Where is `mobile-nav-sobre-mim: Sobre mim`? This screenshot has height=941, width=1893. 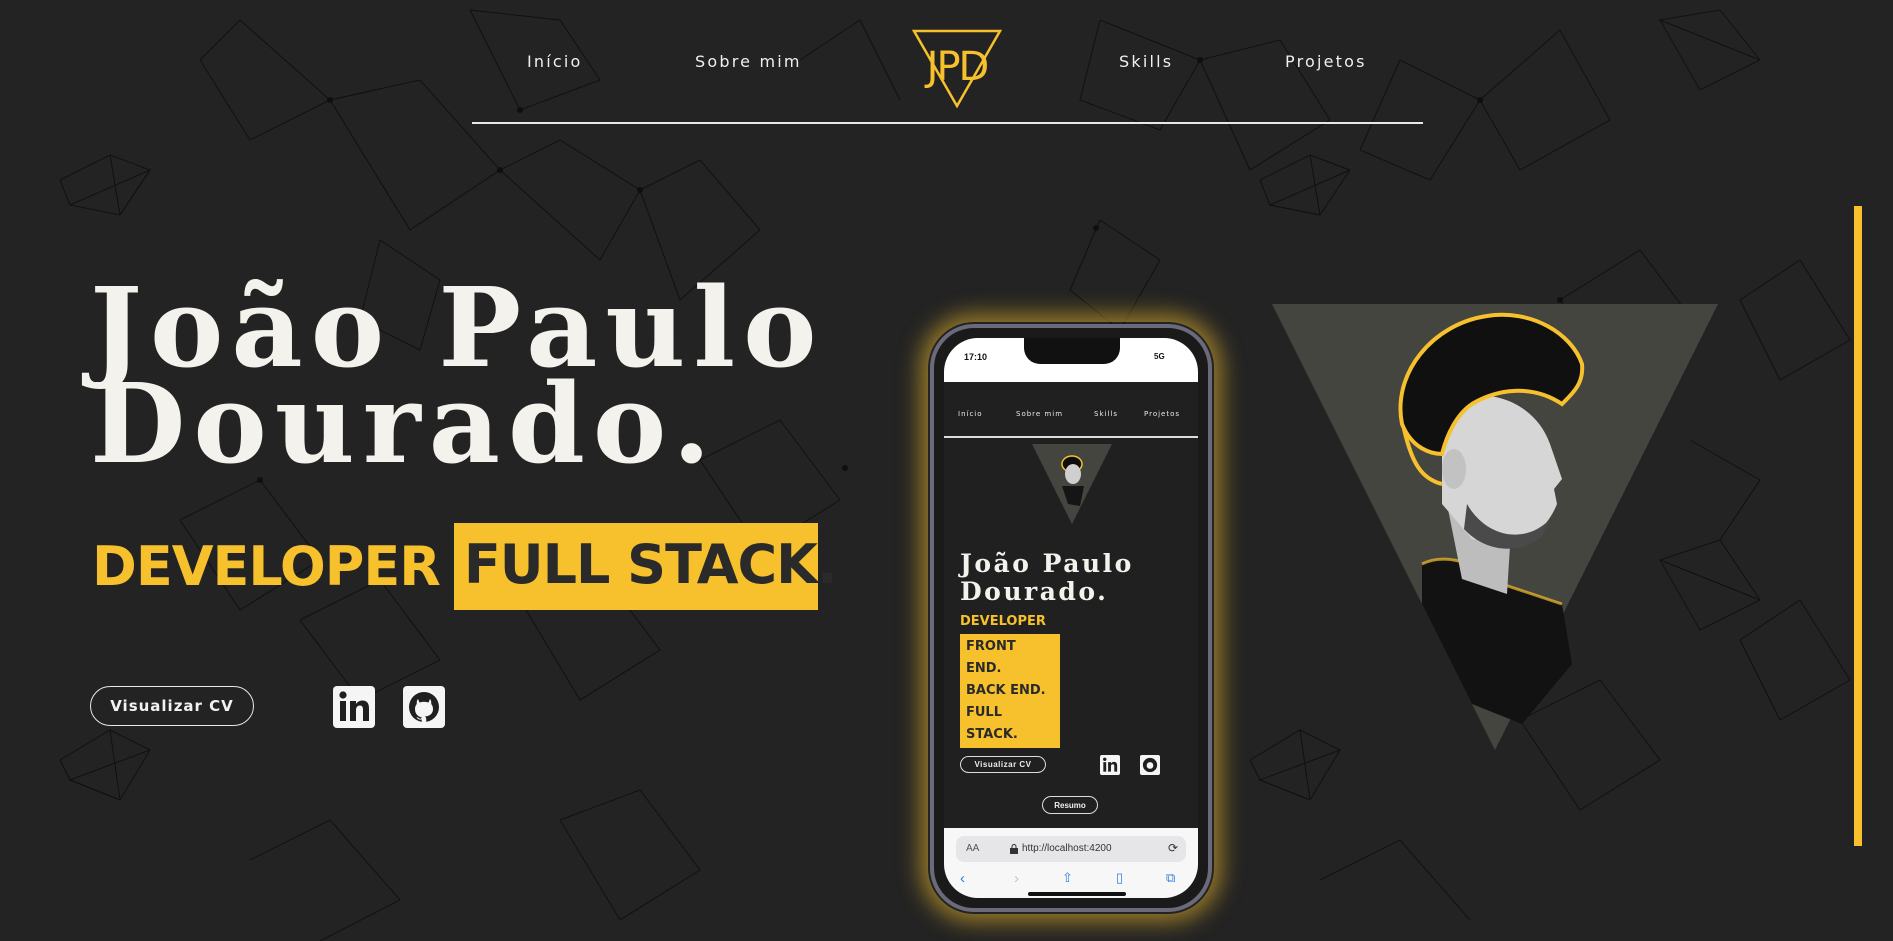 mobile-nav-sobre-mim: Sobre mim is located at coordinates (1040, 414).